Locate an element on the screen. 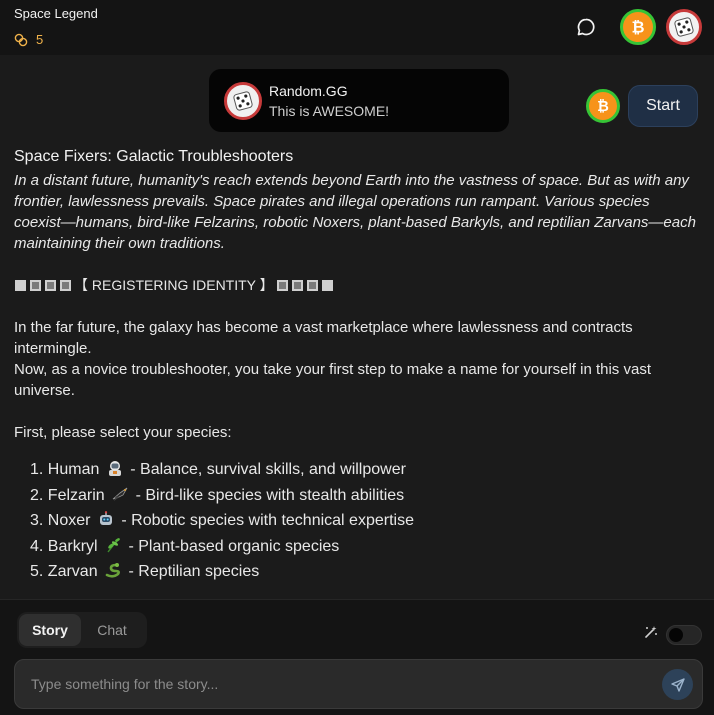 This screenshot has width=714, height=715. bird-icon is located at coordinates (120, 493).